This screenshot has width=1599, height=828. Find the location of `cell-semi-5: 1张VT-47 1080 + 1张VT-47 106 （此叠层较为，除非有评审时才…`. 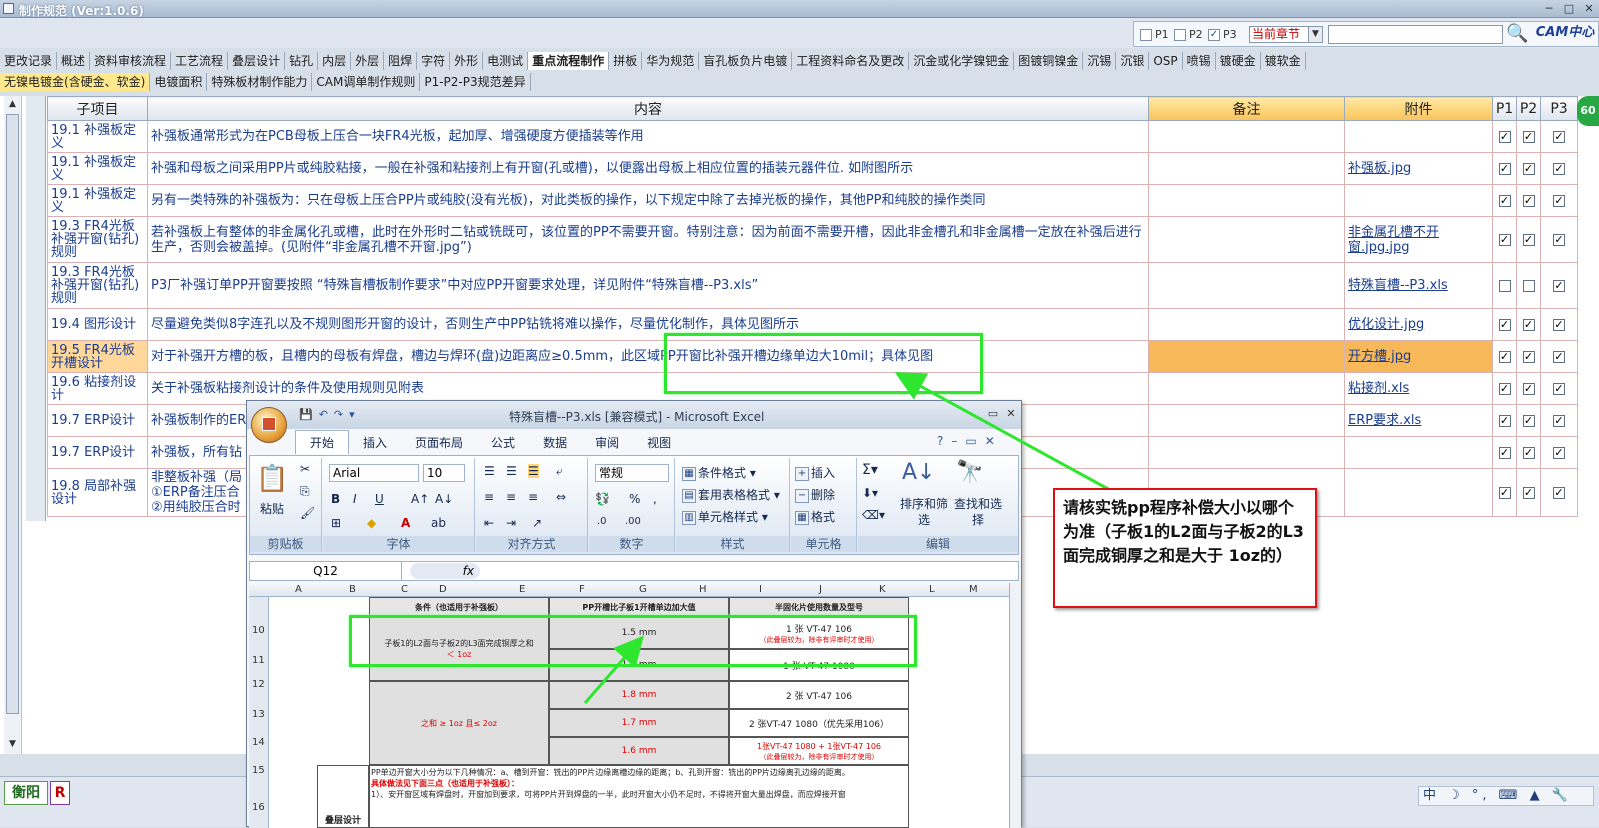

cell-semi-5: 1张VT-47 1080 + 1张VT-47 106 （此叠层较为，除非有评审时才… is located at coordinates (819, 751).